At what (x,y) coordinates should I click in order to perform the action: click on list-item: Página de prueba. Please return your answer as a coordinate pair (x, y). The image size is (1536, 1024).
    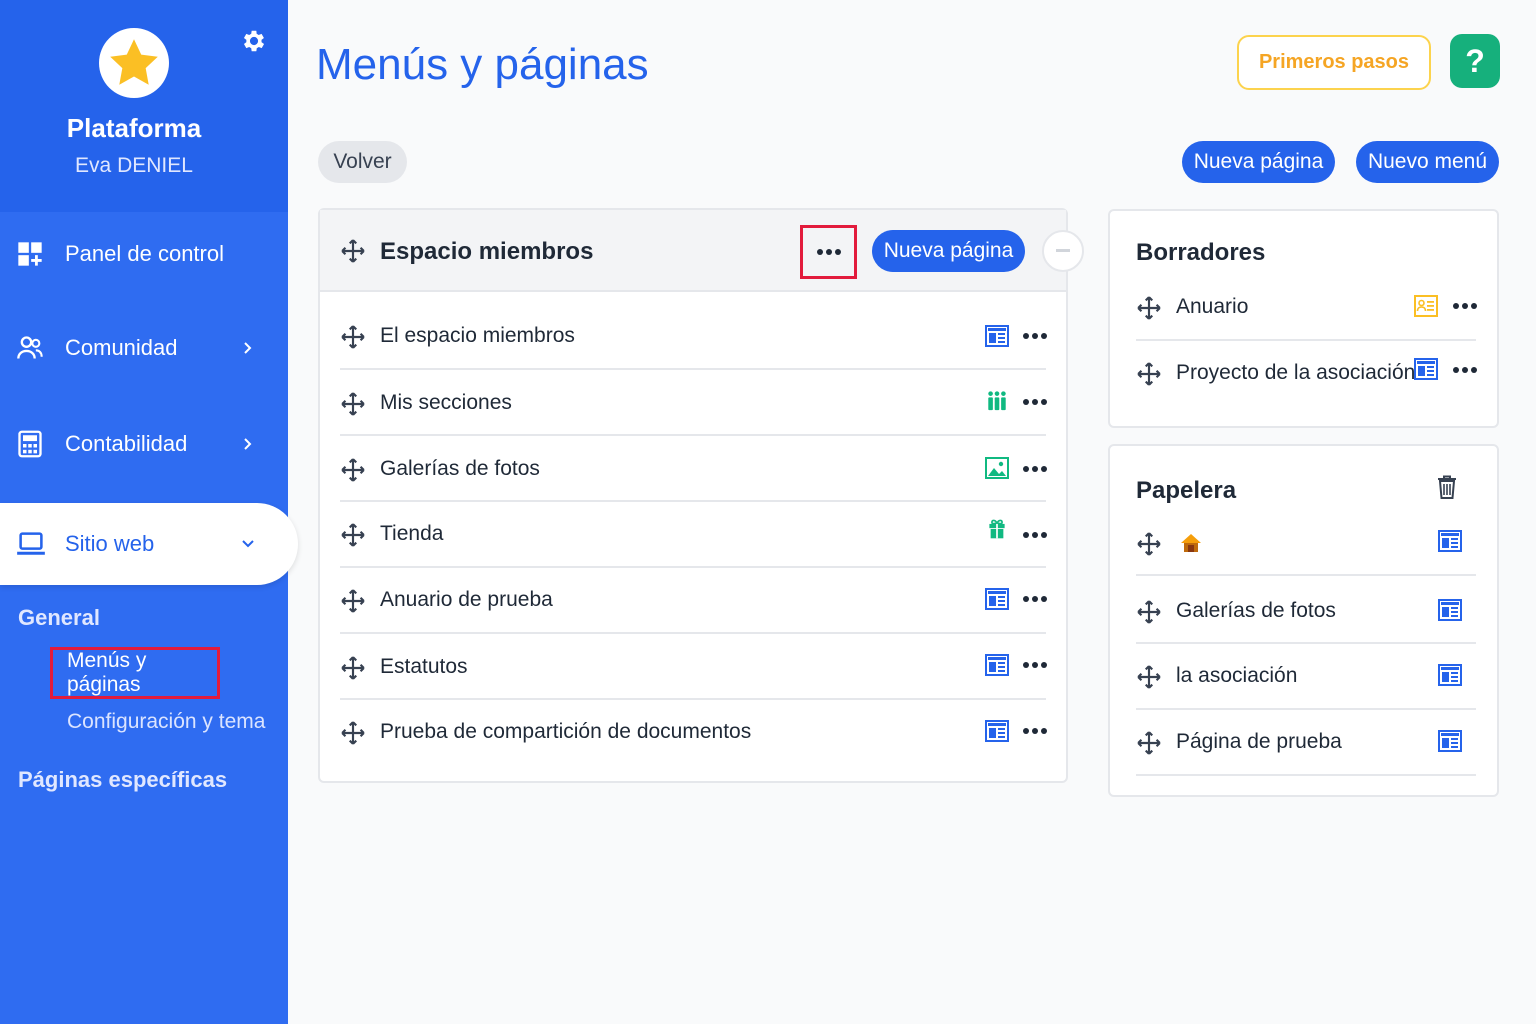
    Looking at the image, I should click on (1306, 743).